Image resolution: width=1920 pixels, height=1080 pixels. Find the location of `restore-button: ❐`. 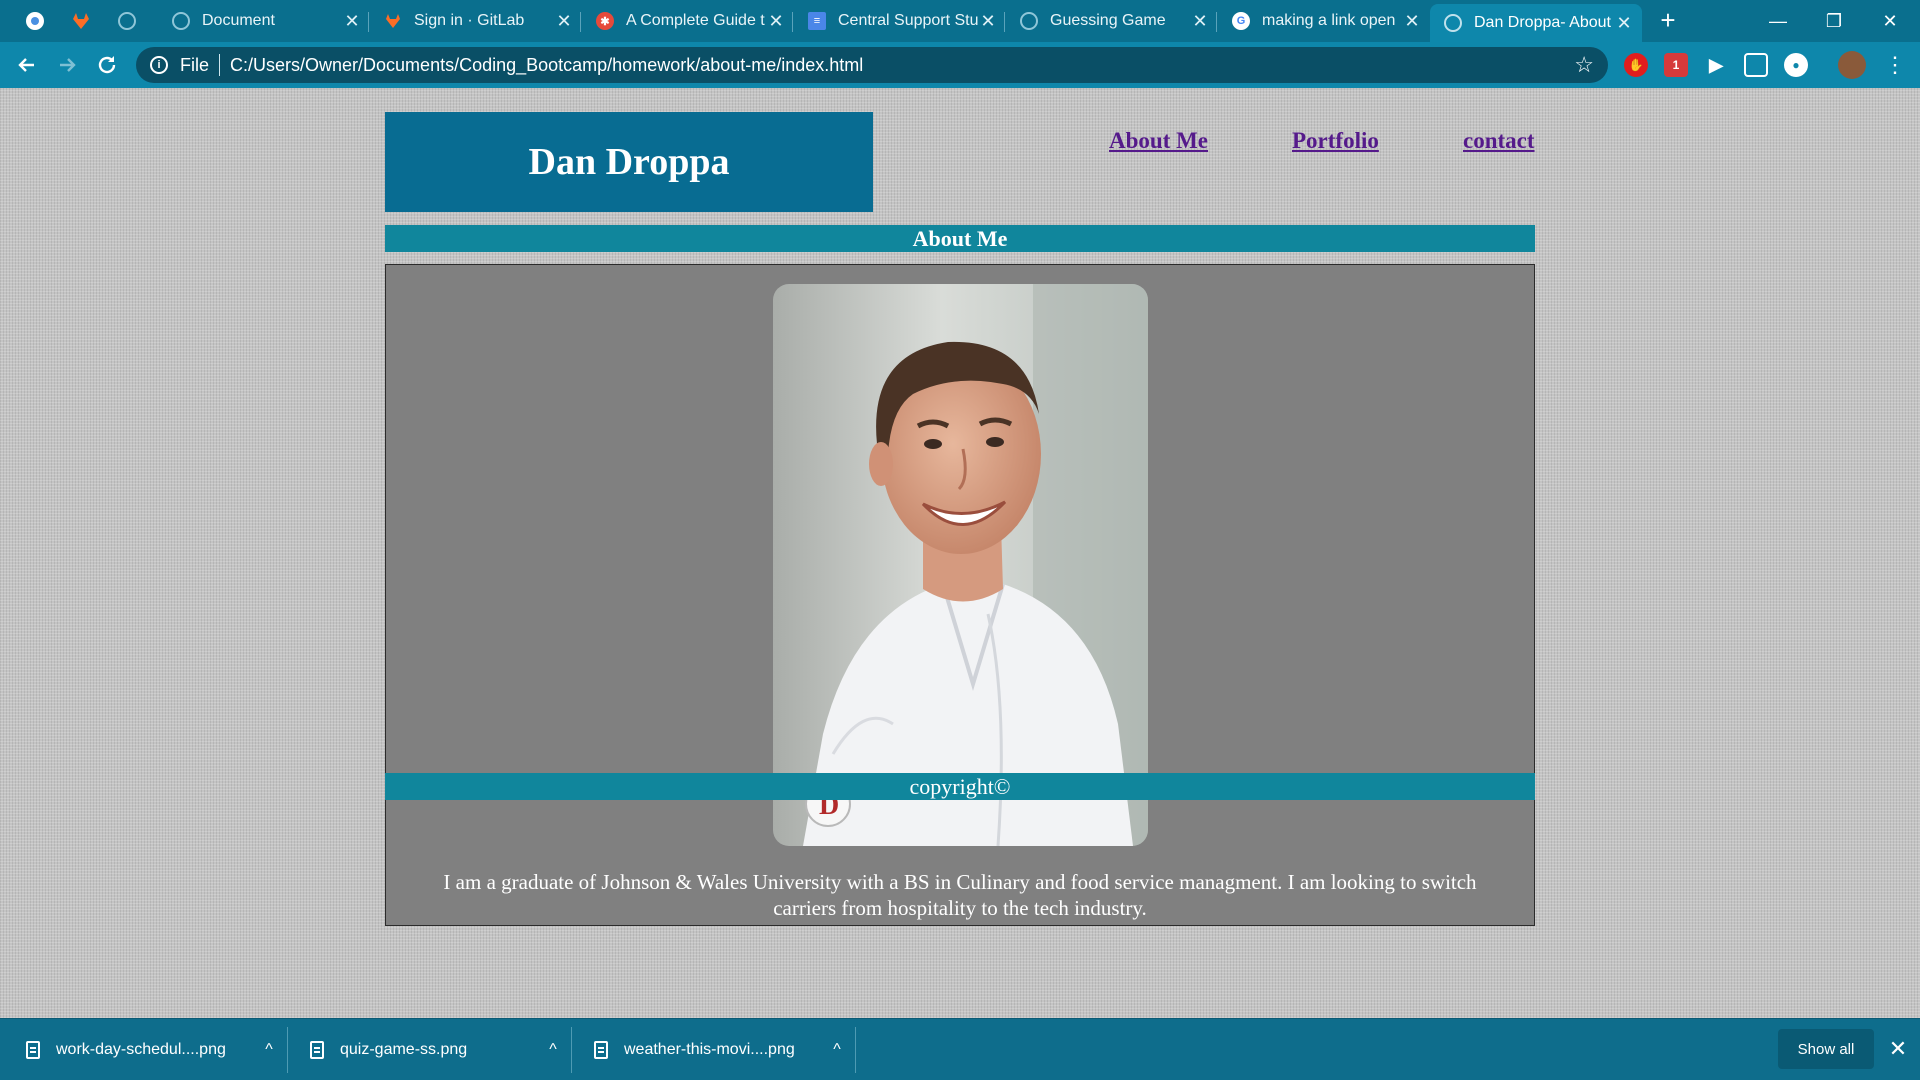

restore-button: ❐ is located at coordinates (1834, 21).